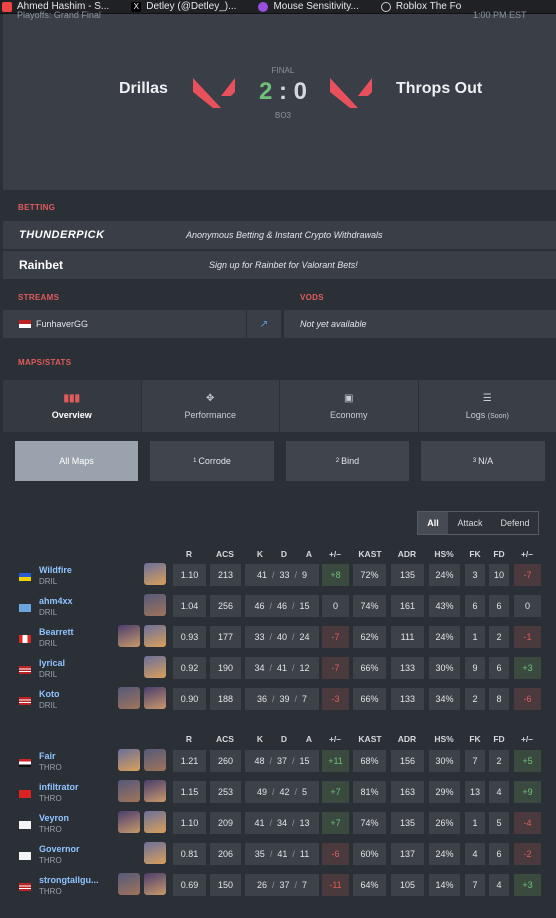  I want to click on stat-assists: 5, so click(305, 792).